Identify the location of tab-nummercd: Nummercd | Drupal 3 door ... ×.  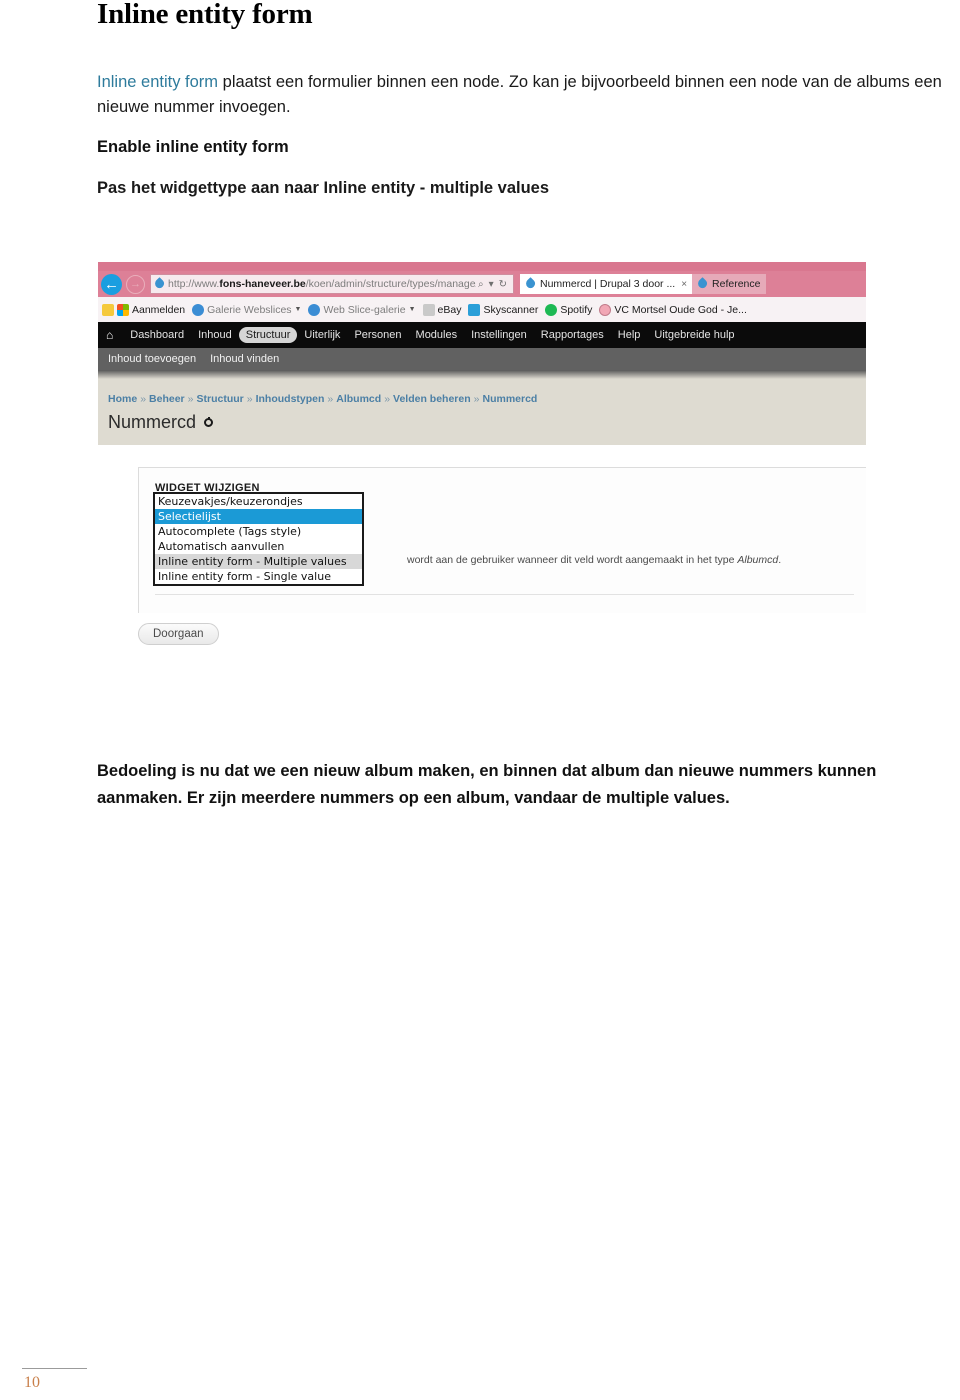
(606, 284).